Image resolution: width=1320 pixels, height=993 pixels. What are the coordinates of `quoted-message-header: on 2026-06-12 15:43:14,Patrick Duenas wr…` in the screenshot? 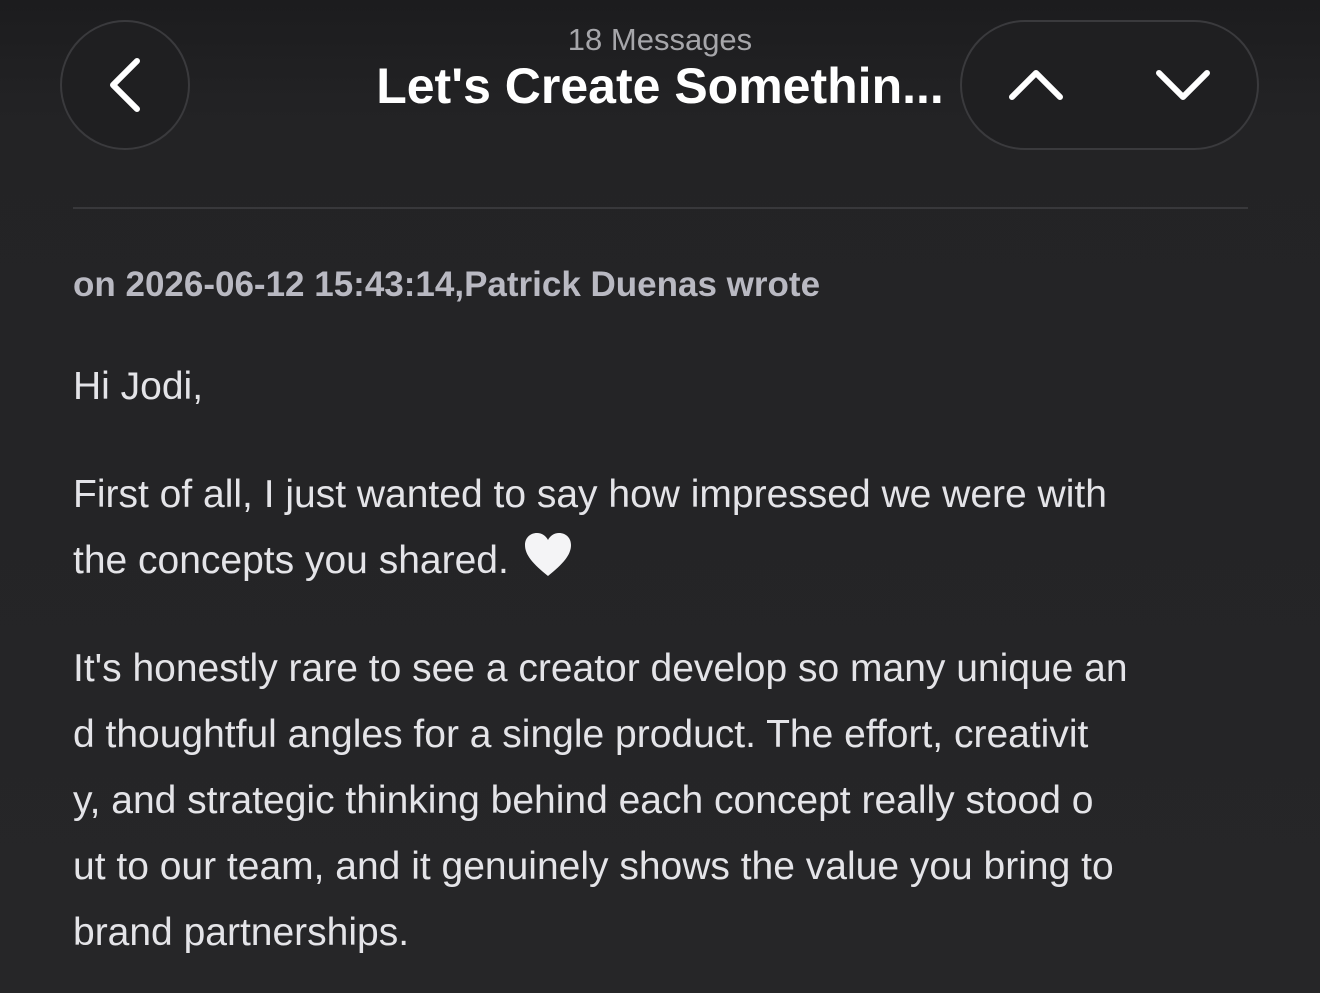 It's located at (447, 284).